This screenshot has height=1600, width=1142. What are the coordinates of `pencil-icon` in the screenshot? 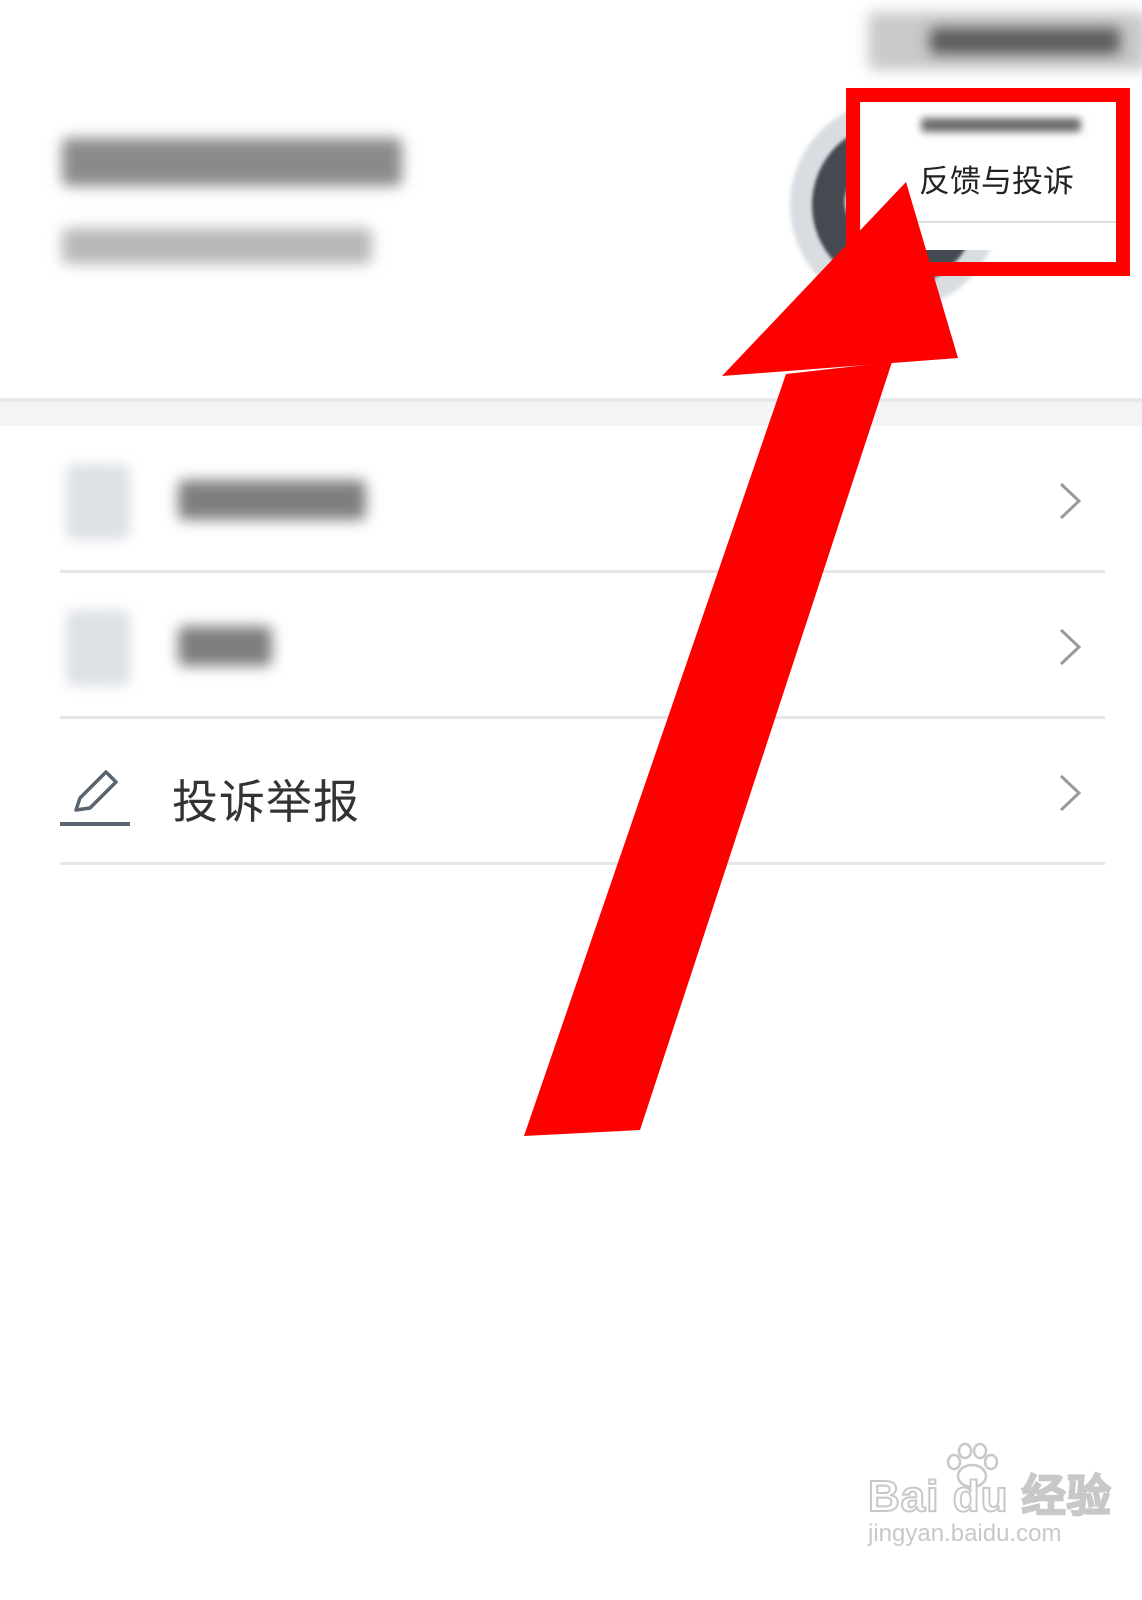 It's located at (95, 798).